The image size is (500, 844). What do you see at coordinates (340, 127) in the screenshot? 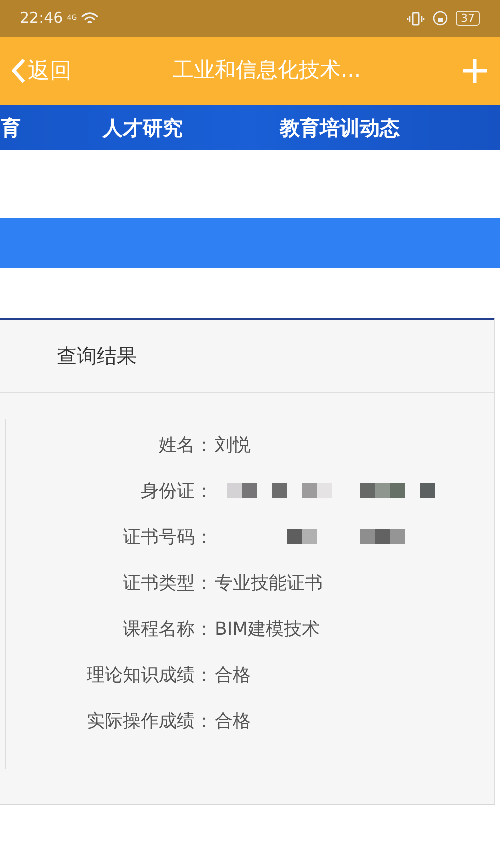
I see `nav-item: 教育培训动态` at bounding box center [340, 127].